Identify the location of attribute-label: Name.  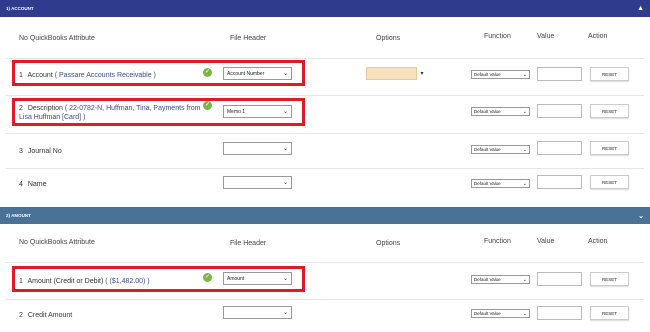
(37, 184).